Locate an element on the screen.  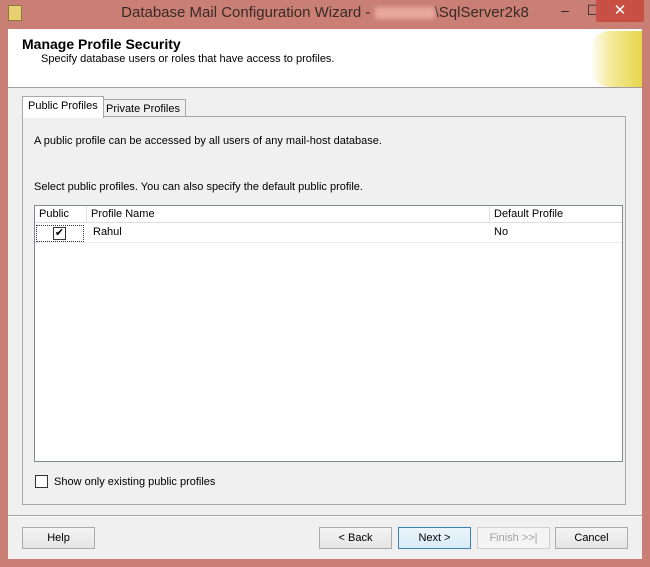
next-button: Next > is located at coordinates (434, 538).